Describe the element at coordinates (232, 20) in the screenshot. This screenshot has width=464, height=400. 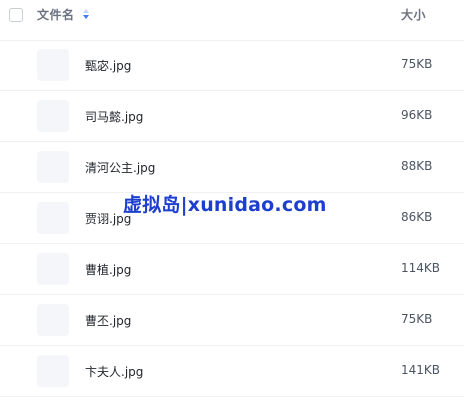
I see `table-header: 文件名 大小` at that location.